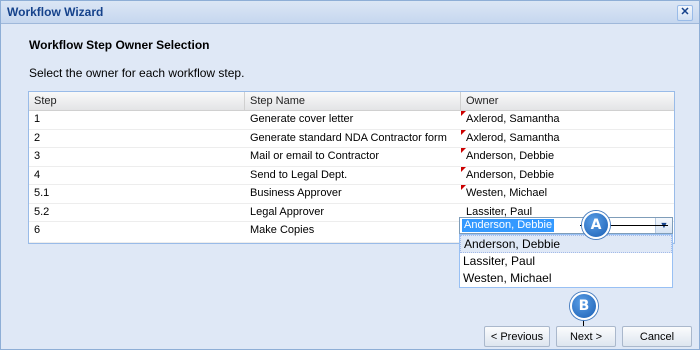 This screenshot has height=350, width=700. I want to click on owner-combobox-value: Anderson, Debbie, so click(508, 225).